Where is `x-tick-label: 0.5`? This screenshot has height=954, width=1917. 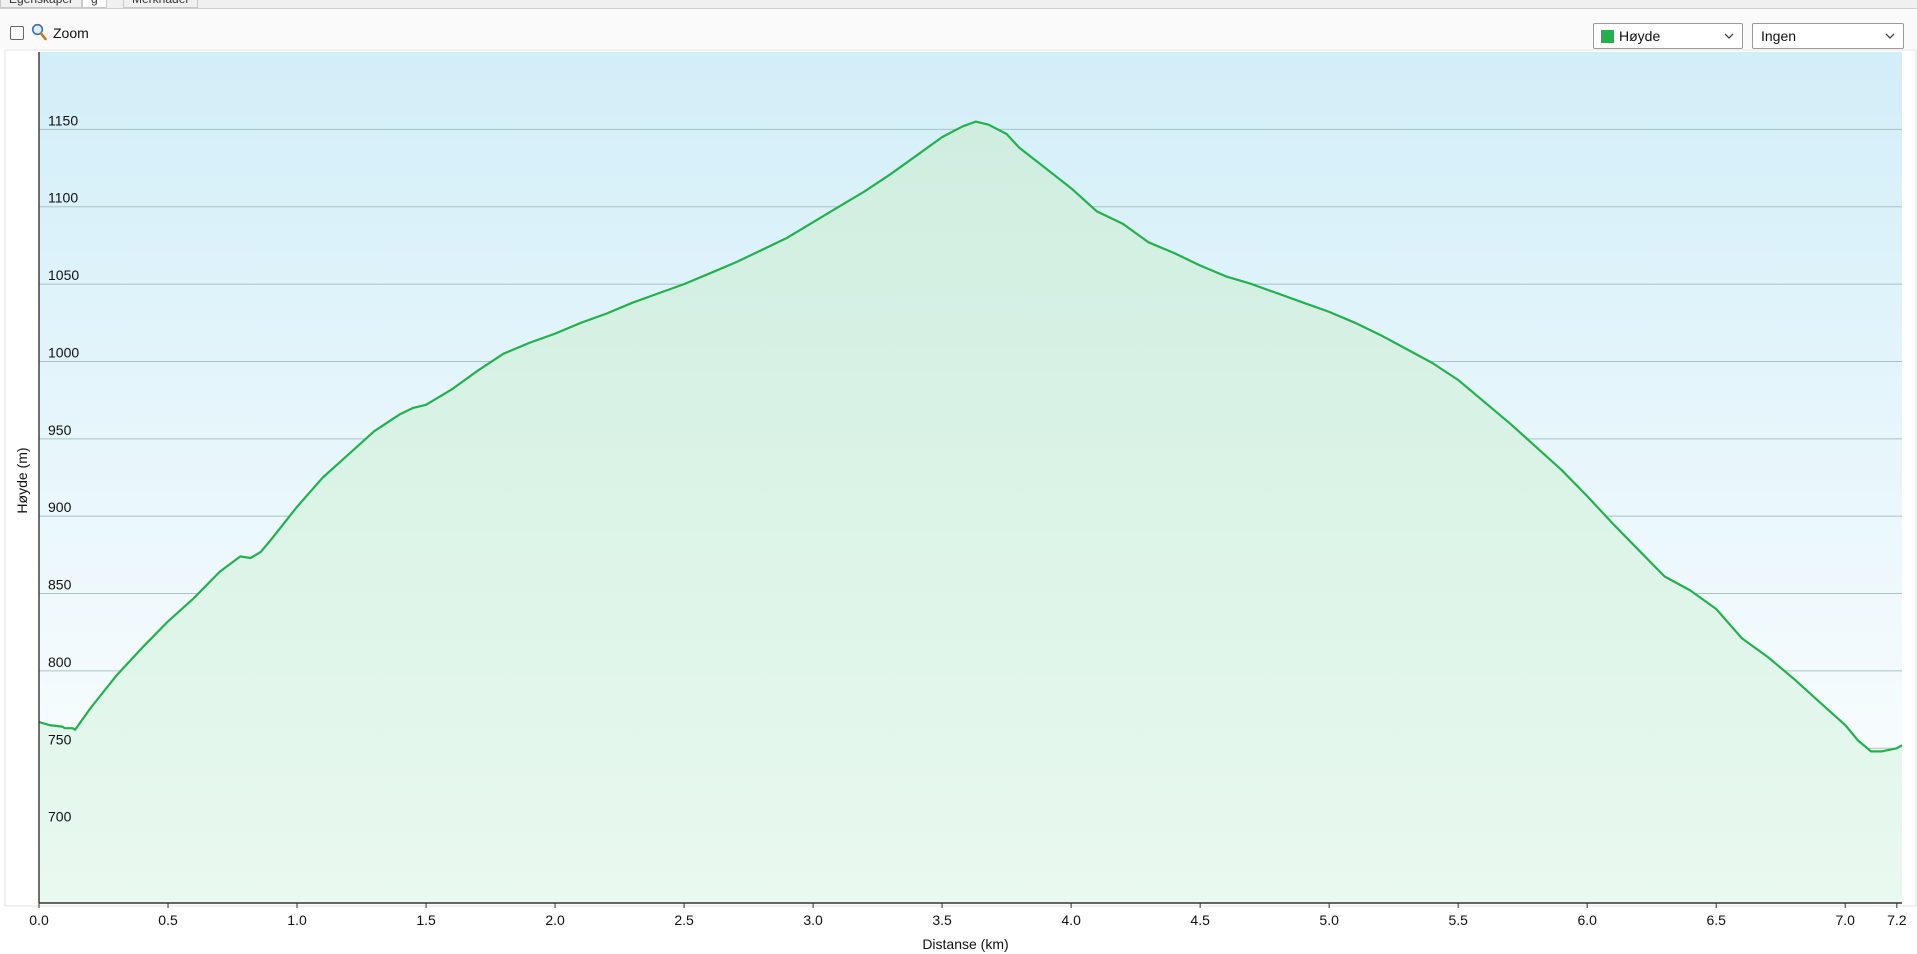 x-tick-label: 0.5 is located at coordinates (168, 920).